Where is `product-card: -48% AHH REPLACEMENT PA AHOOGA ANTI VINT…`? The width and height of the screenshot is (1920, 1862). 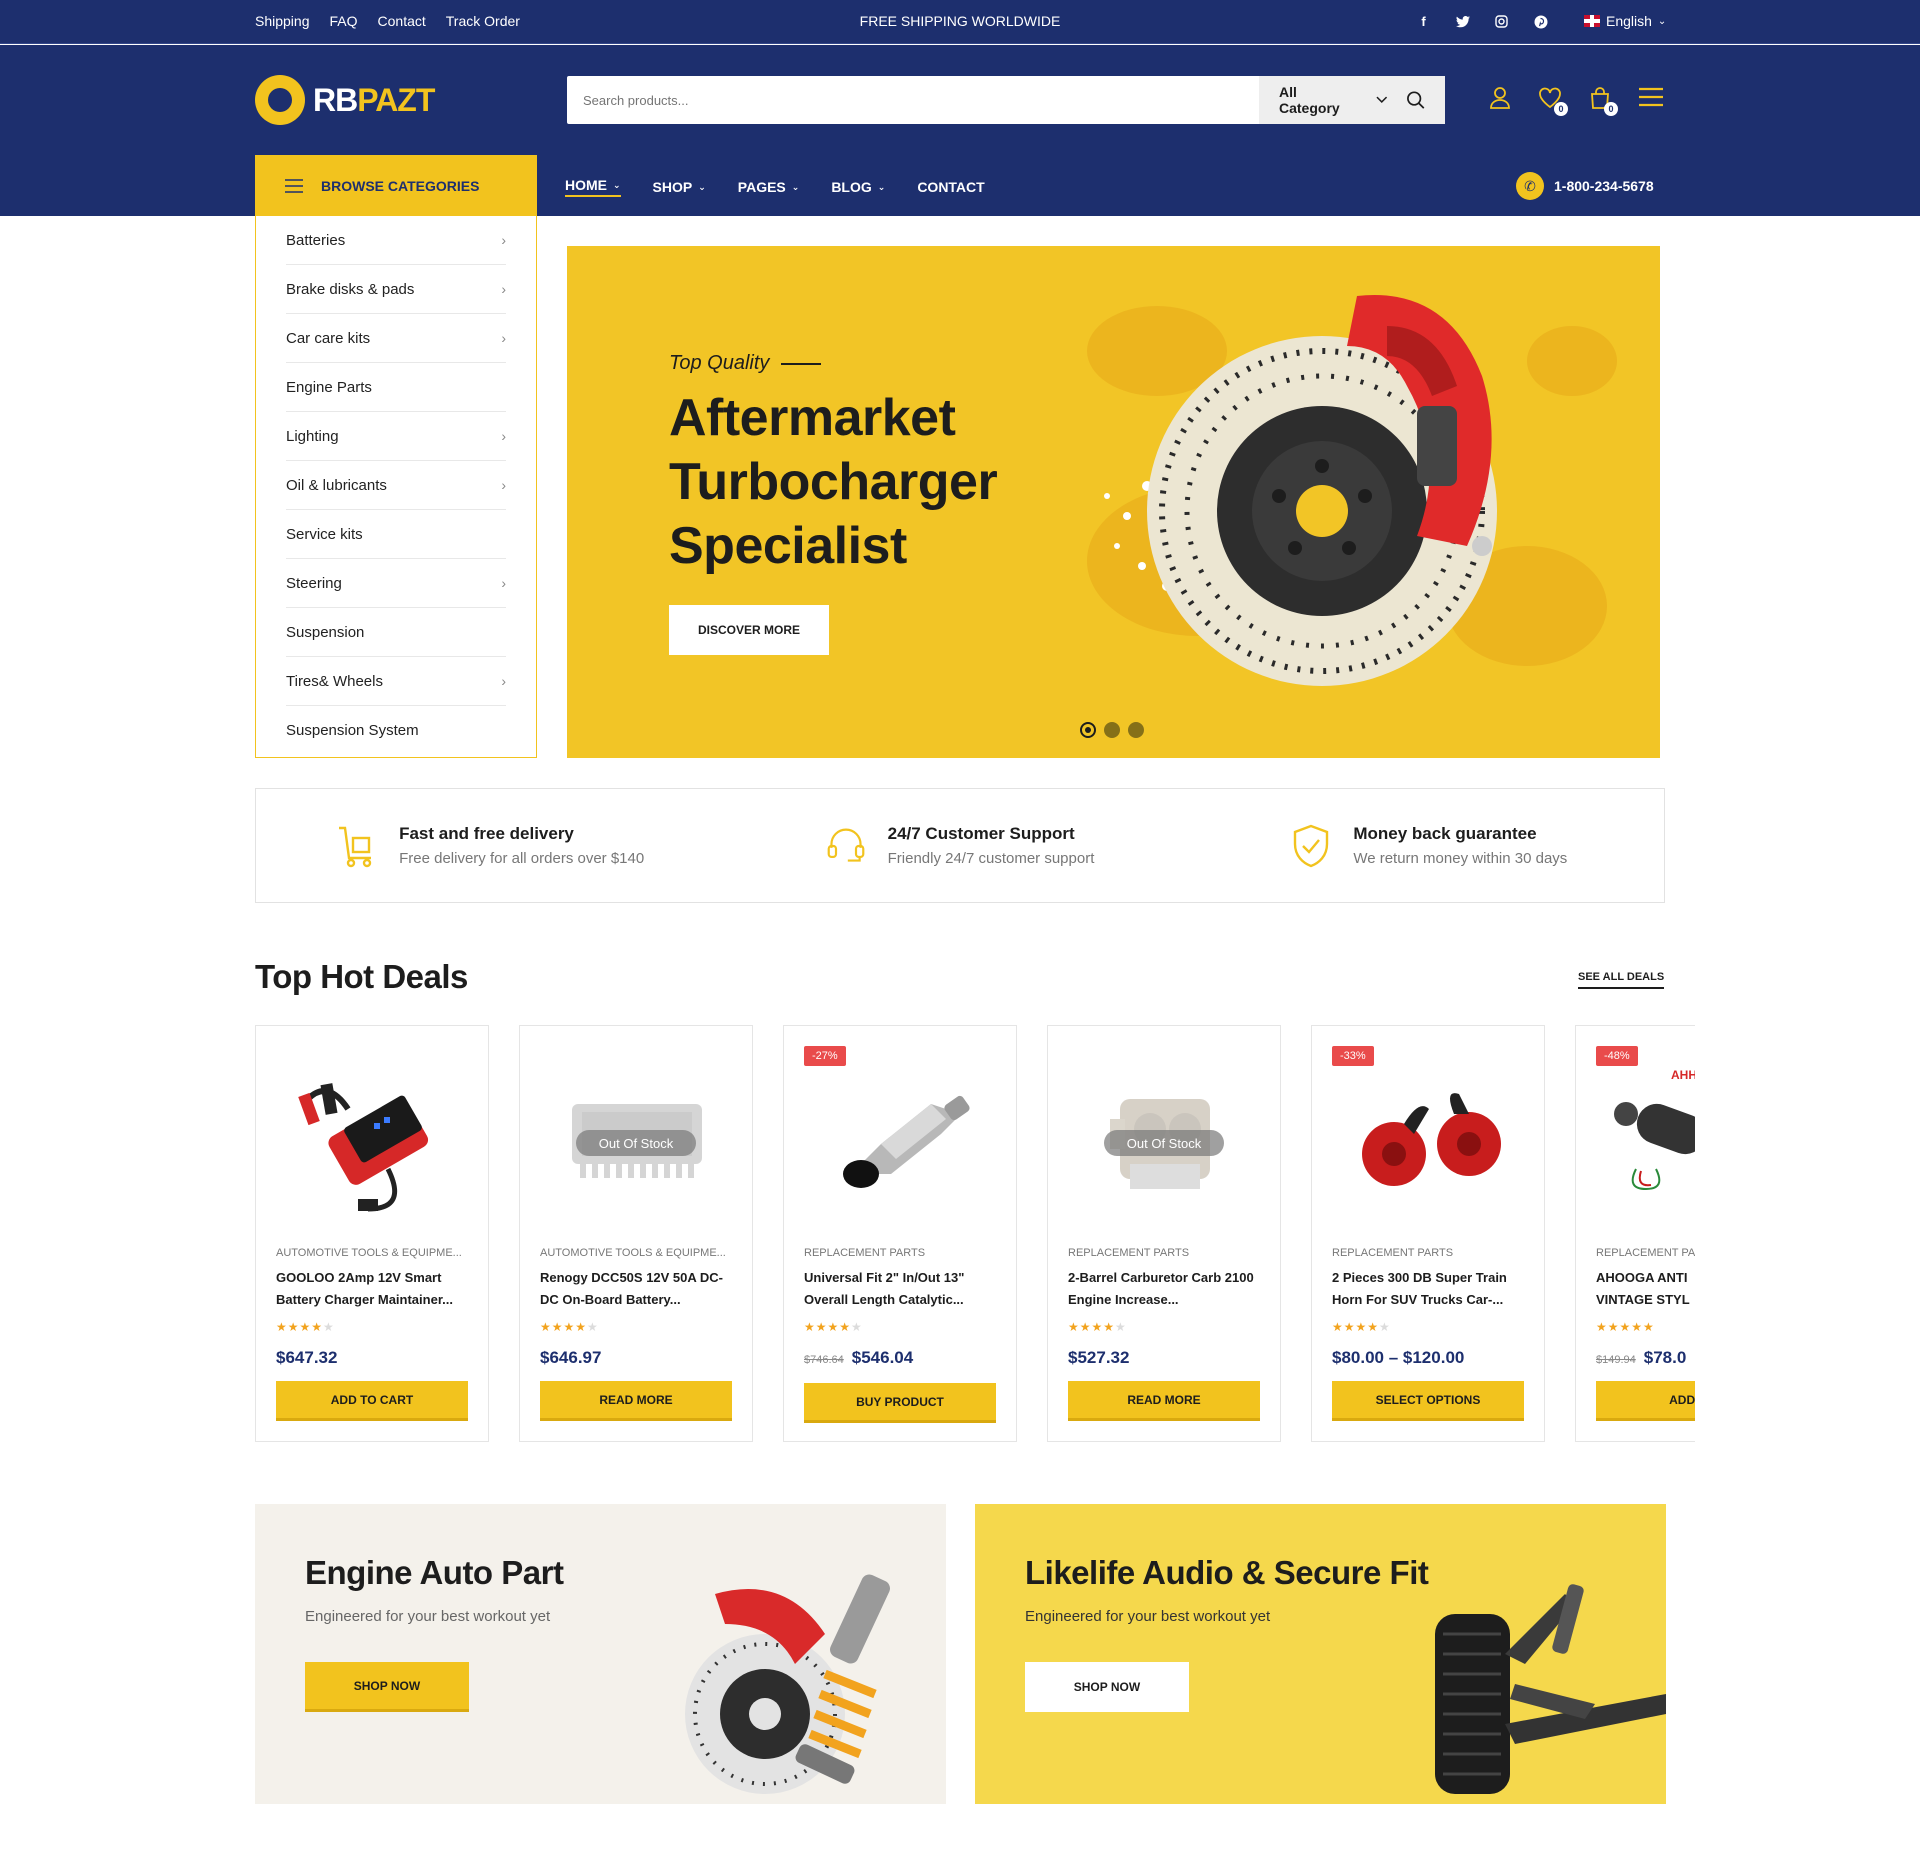 product-card: -48% AHH REPLACEMENT PA AHOOGA ANTI VINT… is located at coordinates (1635, 1233).